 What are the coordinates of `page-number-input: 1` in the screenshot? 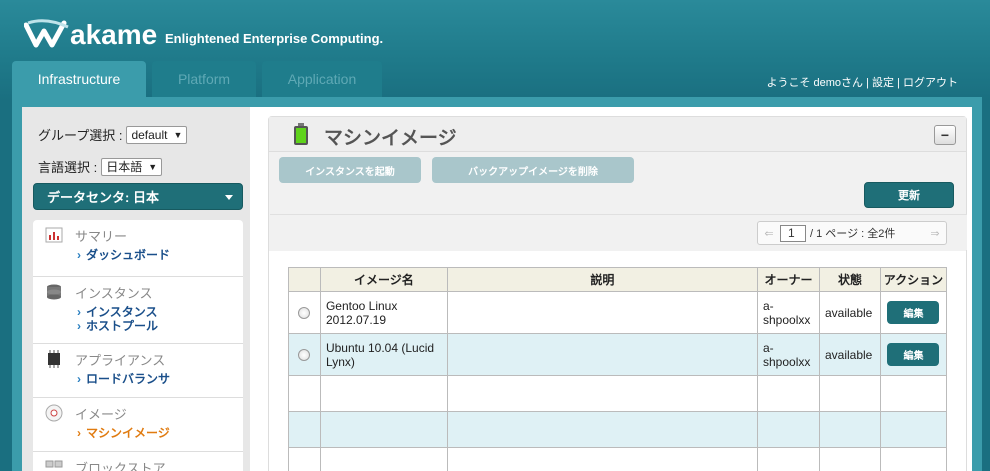 It's located at (793, 233).